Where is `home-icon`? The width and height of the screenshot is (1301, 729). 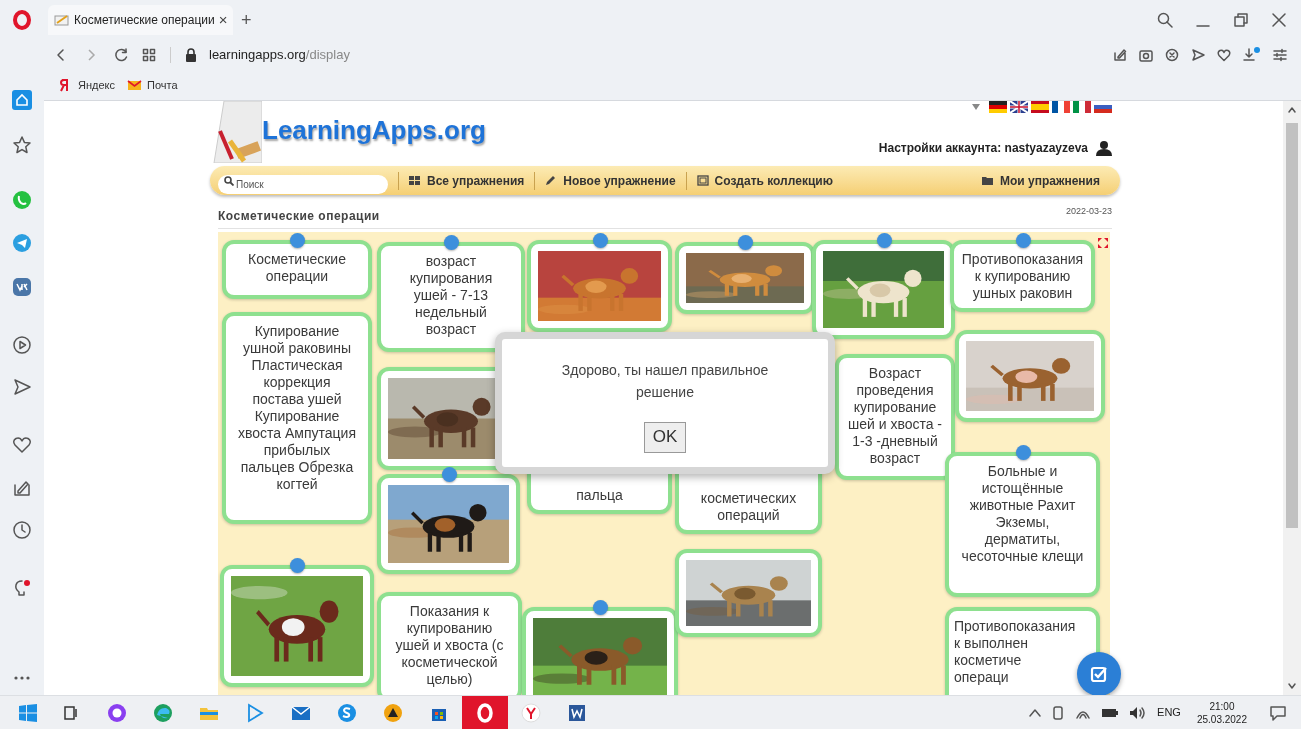 home-icon is located at coordinates (22, 100).